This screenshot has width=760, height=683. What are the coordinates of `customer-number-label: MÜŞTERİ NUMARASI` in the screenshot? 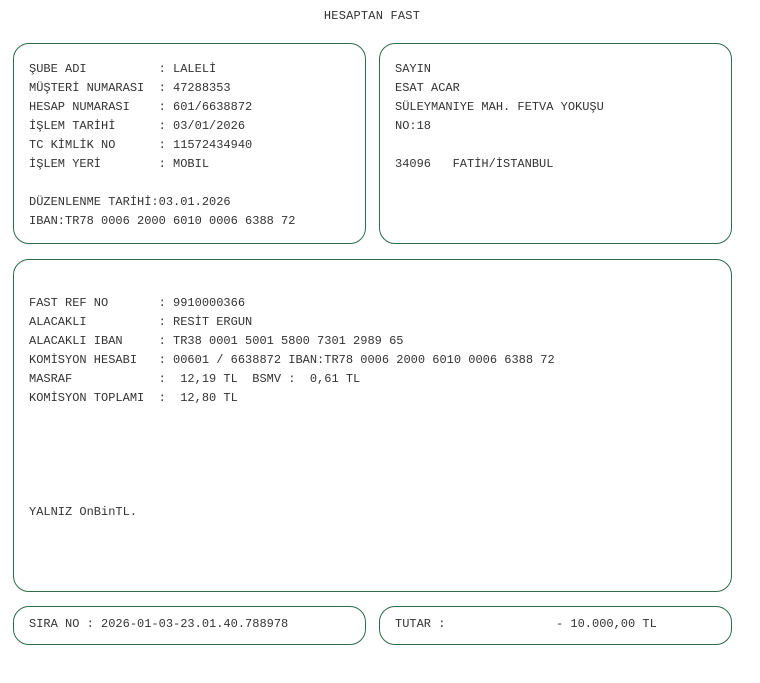 It's located at (94, 88).